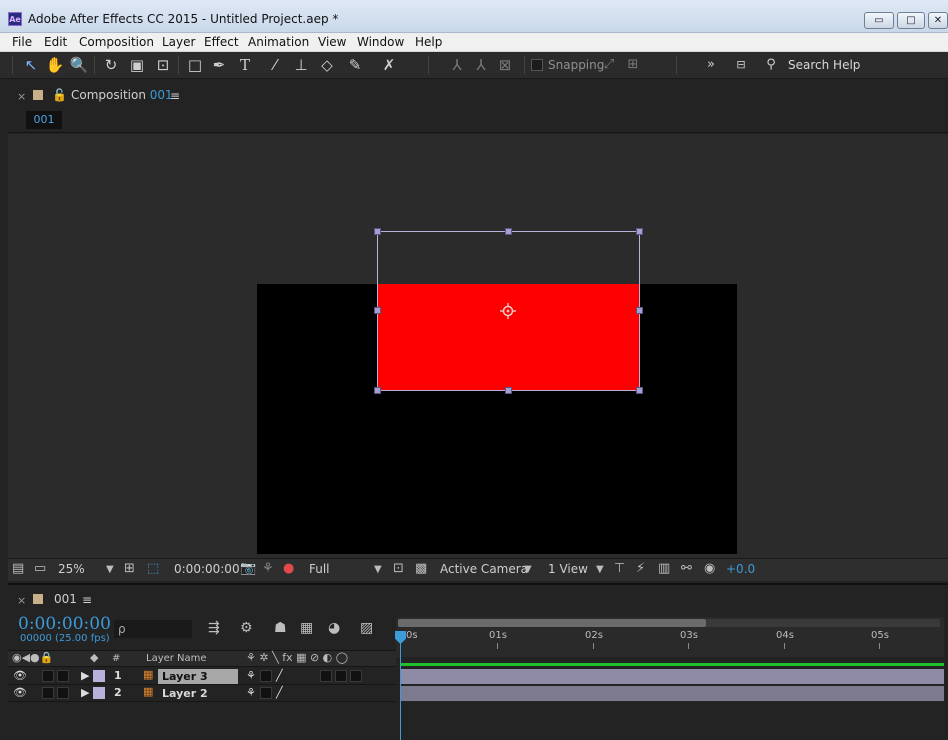  What do you see at coordinates (633, 65) in the screenshot?
I see `snap-features-icon: ⊞` at bounding box center [633, 65].